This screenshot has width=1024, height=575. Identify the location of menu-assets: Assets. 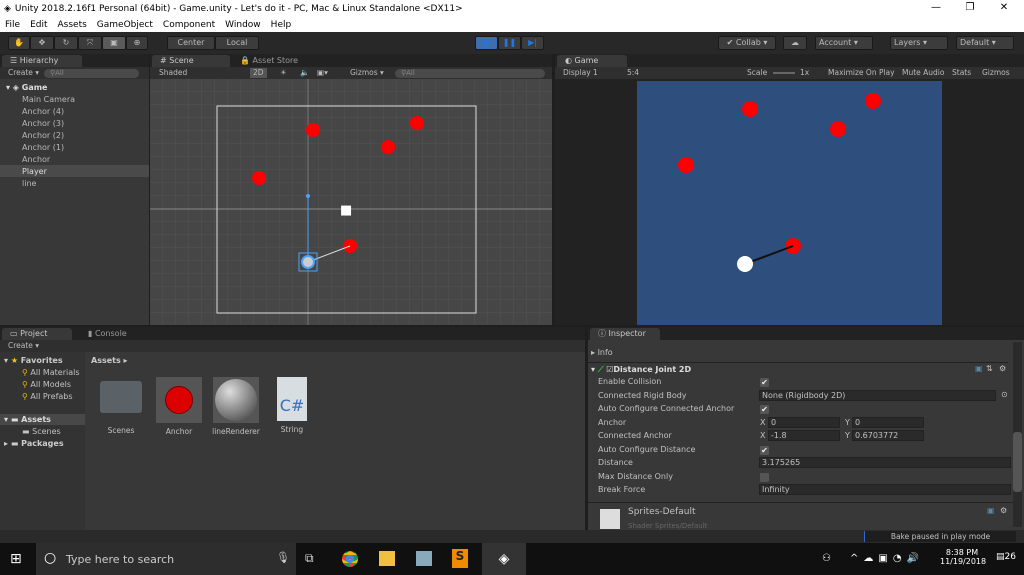
(72, 25).